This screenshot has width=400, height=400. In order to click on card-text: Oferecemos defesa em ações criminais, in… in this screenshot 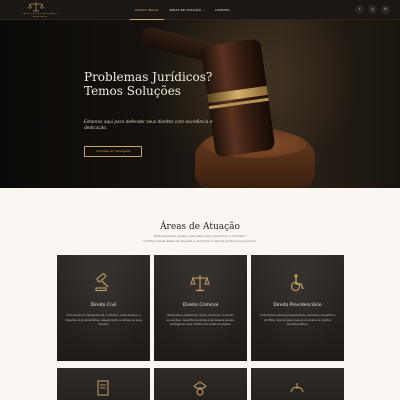, I will do `click(200, 319)`.